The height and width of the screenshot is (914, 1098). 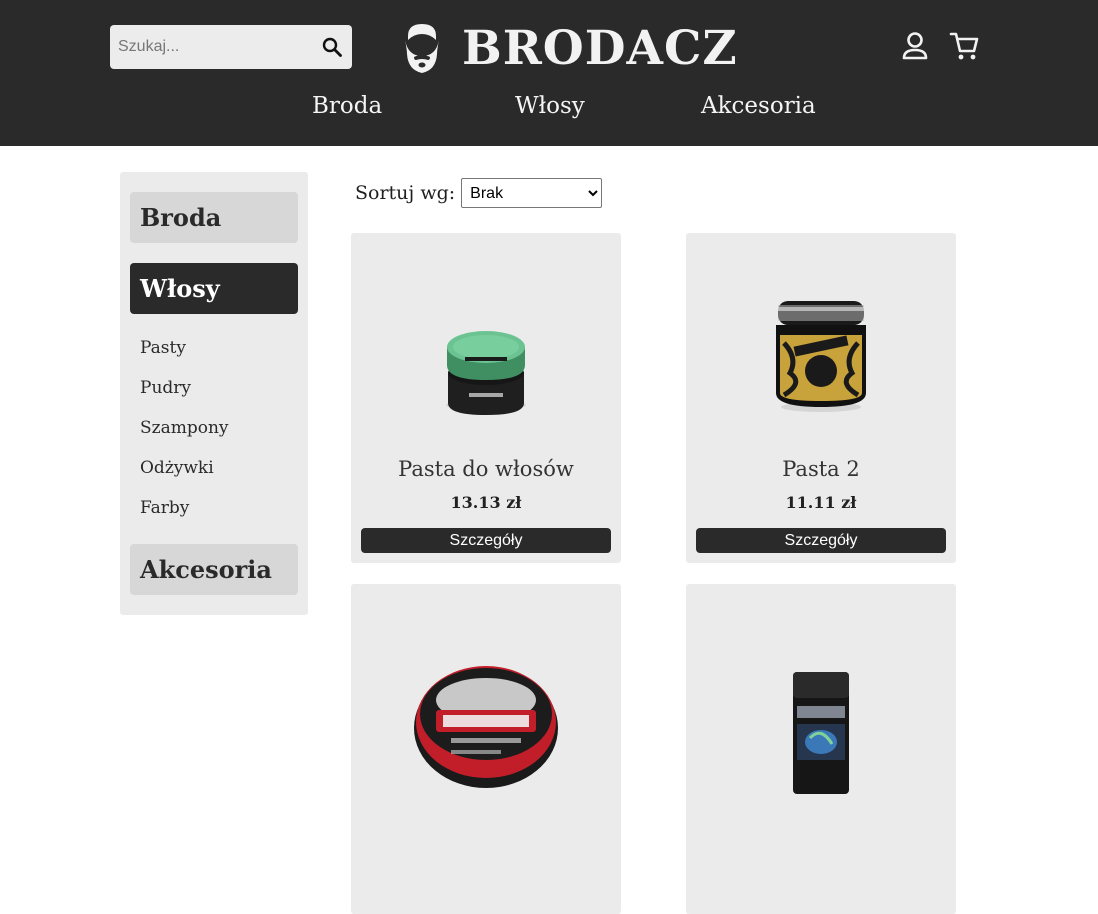 I want to click on sidebar-category-wlosy: Włosy, so click(x=214, y=288).